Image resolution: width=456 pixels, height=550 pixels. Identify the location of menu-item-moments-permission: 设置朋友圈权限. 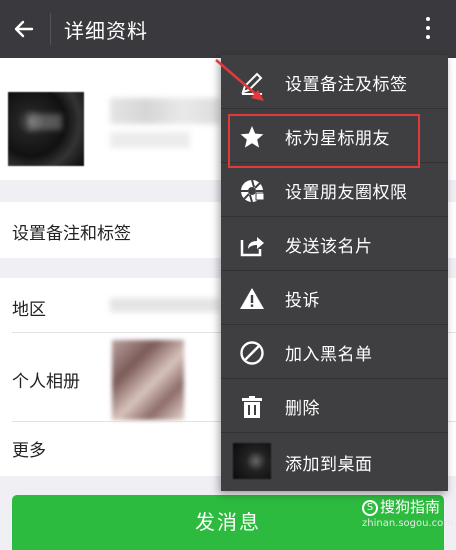
(334, 190).